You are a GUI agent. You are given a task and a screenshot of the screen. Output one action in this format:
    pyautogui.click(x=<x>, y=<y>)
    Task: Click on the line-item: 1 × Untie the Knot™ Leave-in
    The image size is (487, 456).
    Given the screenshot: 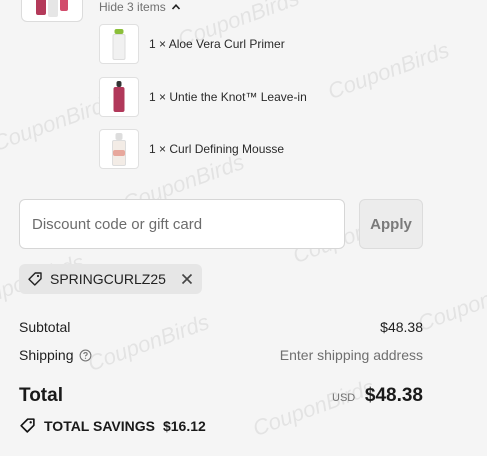 What is the action you would take?
    pyautogui.click(x=203, y=97)
    